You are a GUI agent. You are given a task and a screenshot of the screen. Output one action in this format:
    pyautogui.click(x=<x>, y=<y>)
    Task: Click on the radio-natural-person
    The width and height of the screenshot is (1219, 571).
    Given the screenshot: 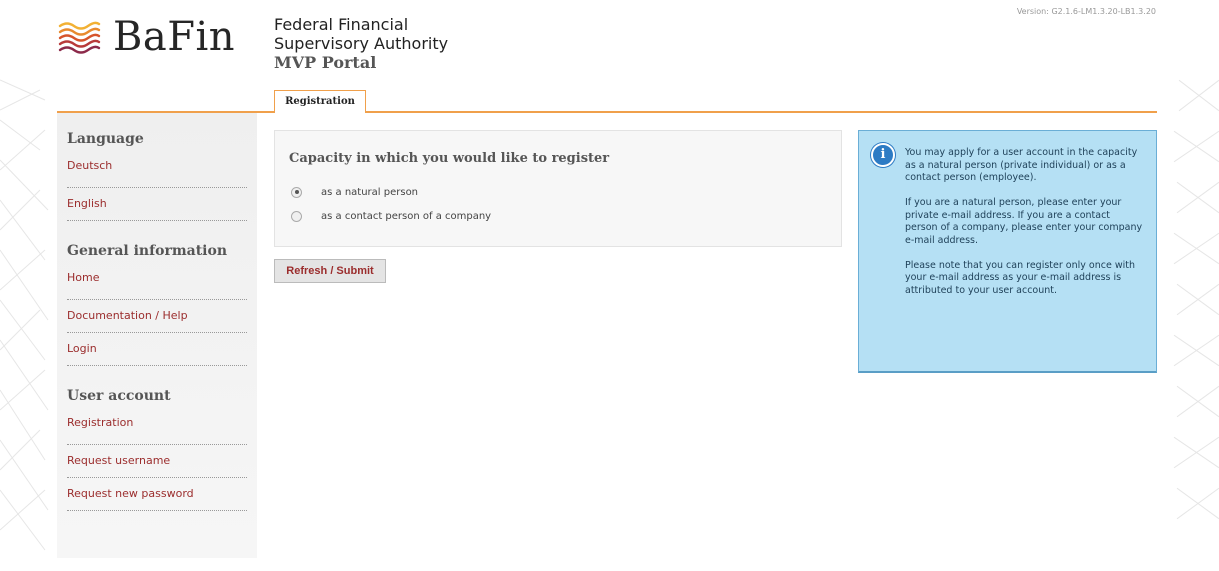 What is the action you would take?
    pyautogui.click(x=296, y=192)
    